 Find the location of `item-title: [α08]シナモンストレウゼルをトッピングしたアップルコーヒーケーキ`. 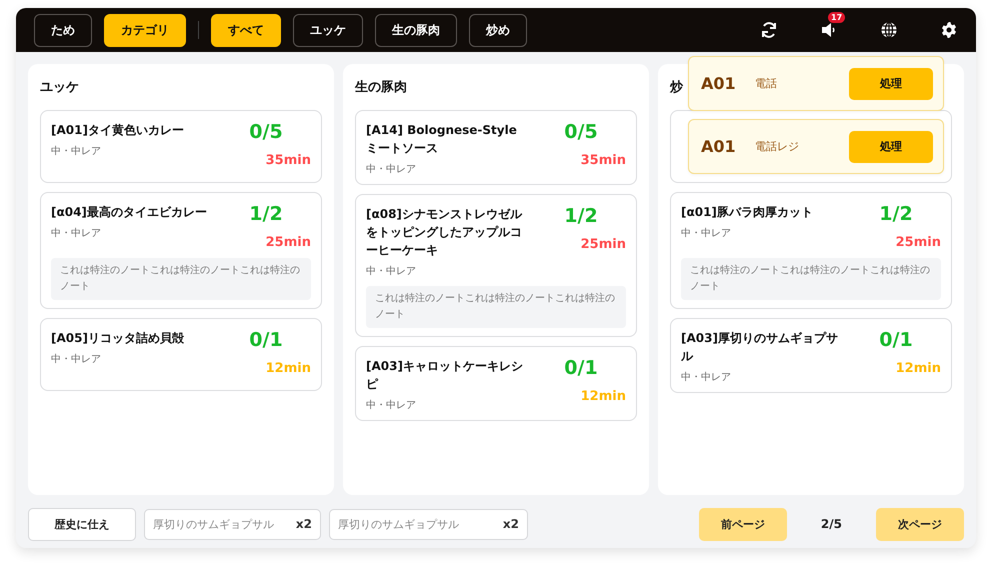

item-title: [α08]シナモンストレウゼルをトッピングしたアップルコーヒーケーキ is located at coordinates (445, 232).